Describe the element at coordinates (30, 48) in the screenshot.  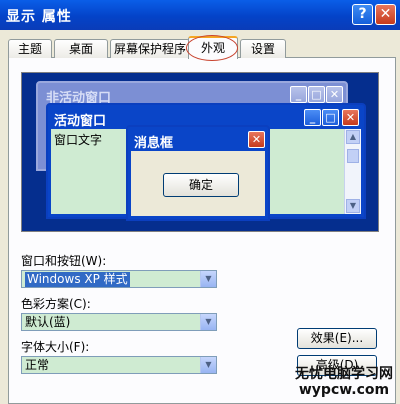
I see `tab-themes: 主题` at that location.